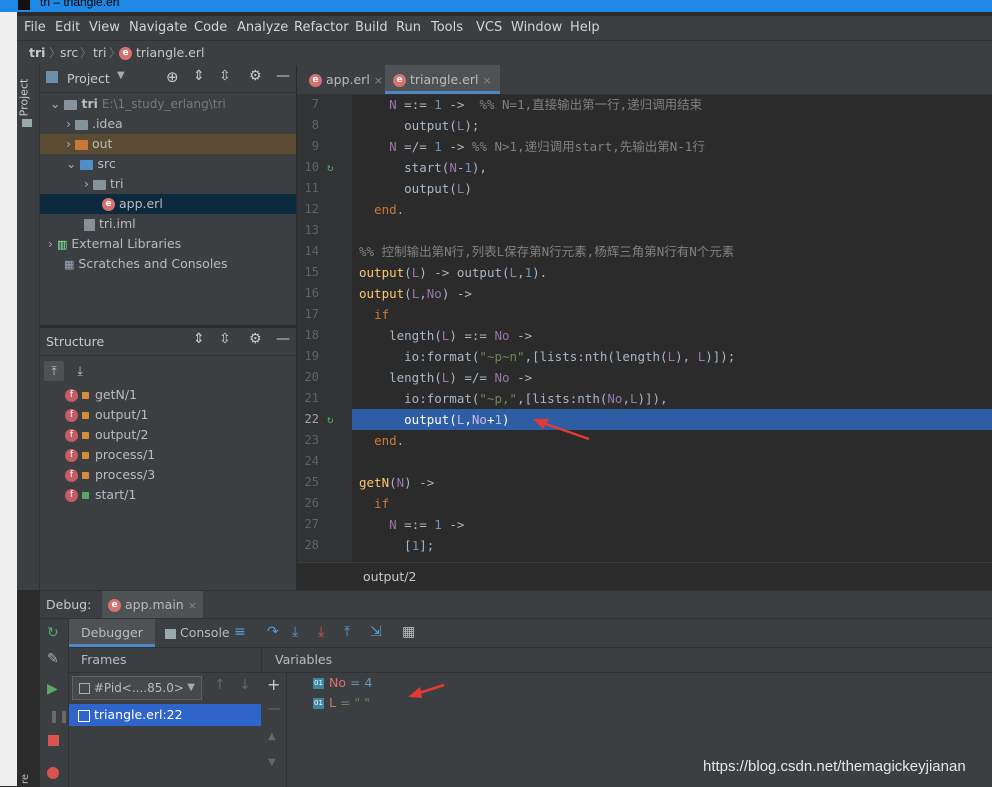 The height and width of the screenshot is (787, 992). What do you see at coordinates (104, 184) in the screenshot?
I see `tree-item-tri: › tri` at bounding box center [104, 184].